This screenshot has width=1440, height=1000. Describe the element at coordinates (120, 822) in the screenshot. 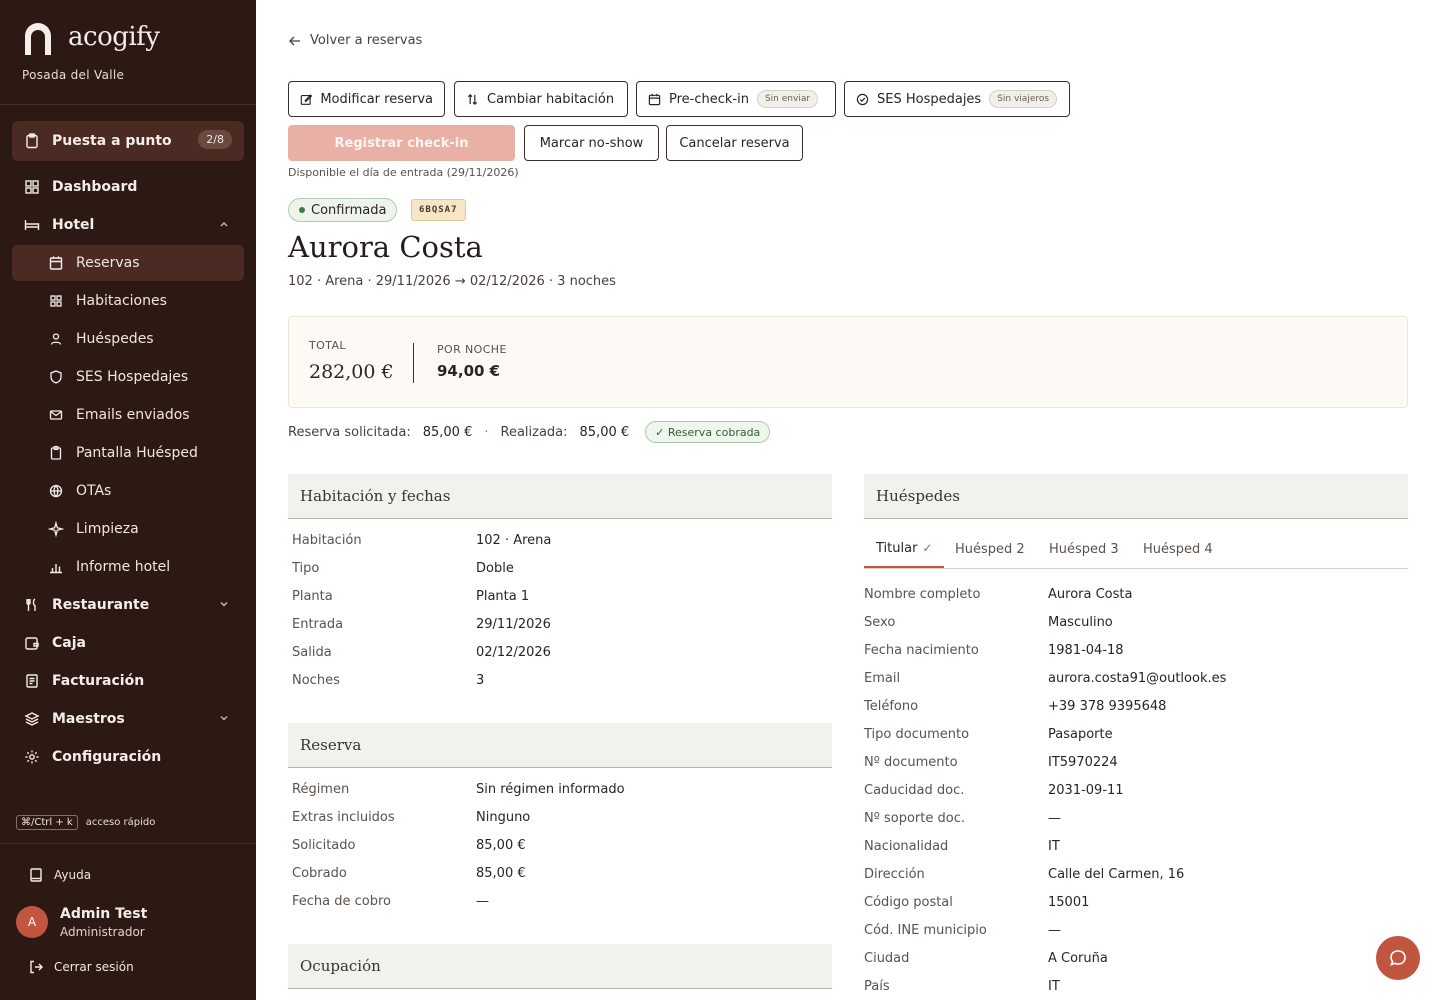

I see `shortcut-label: acceso rápido` at that location.